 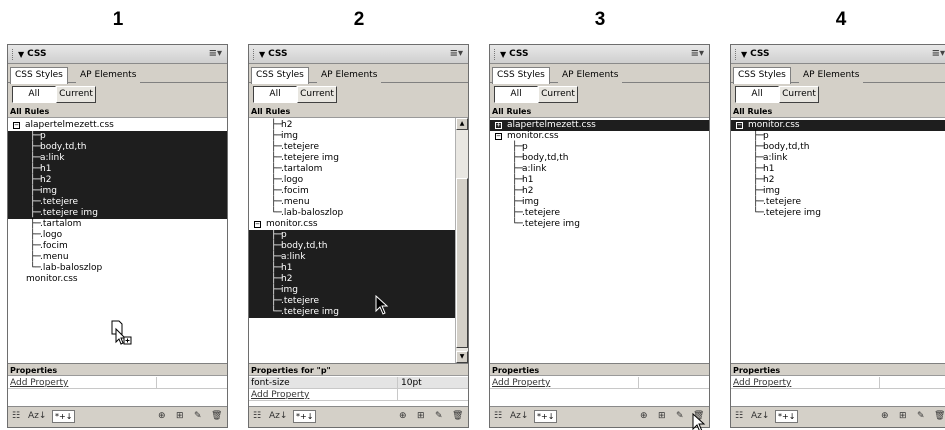 What do you see at coordinates (409, 383) in the screenshot?
I see `property-value: 10pt` at bounding box center [409, 383].